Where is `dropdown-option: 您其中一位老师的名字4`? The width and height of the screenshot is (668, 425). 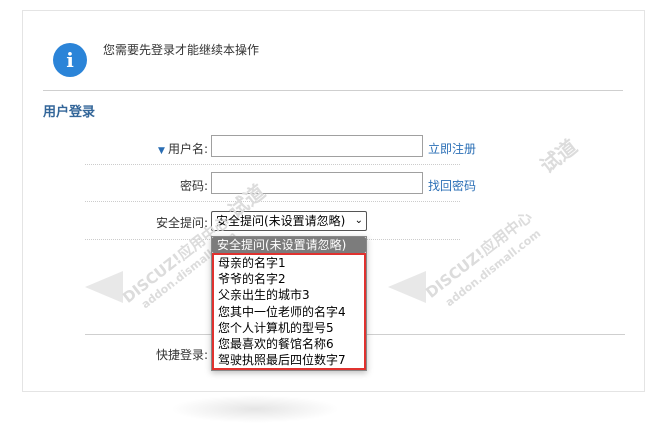
dropdown-option: 您其中一位老师的名字4 is located at coordinates (289, 312).